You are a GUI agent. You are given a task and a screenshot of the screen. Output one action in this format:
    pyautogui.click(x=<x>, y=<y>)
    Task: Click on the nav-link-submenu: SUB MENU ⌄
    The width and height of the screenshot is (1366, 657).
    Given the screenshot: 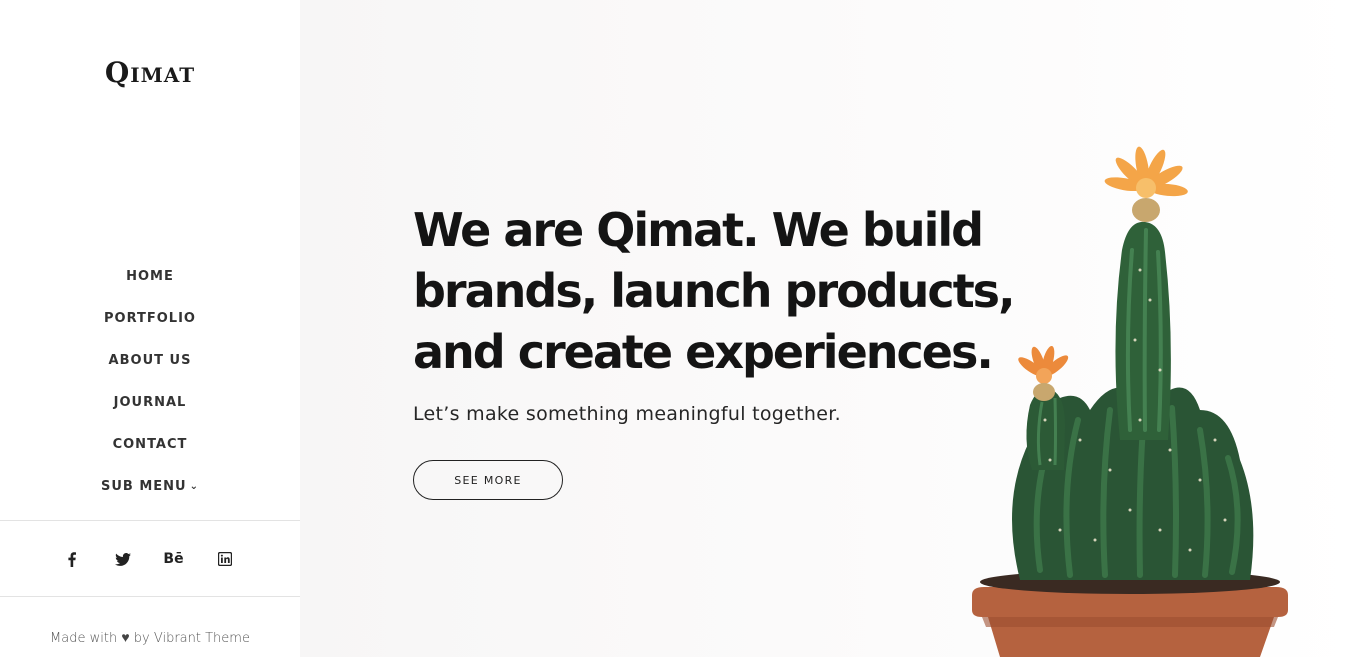 What is the action you would take?
    pyautogui.click(x=150, y=486)
    